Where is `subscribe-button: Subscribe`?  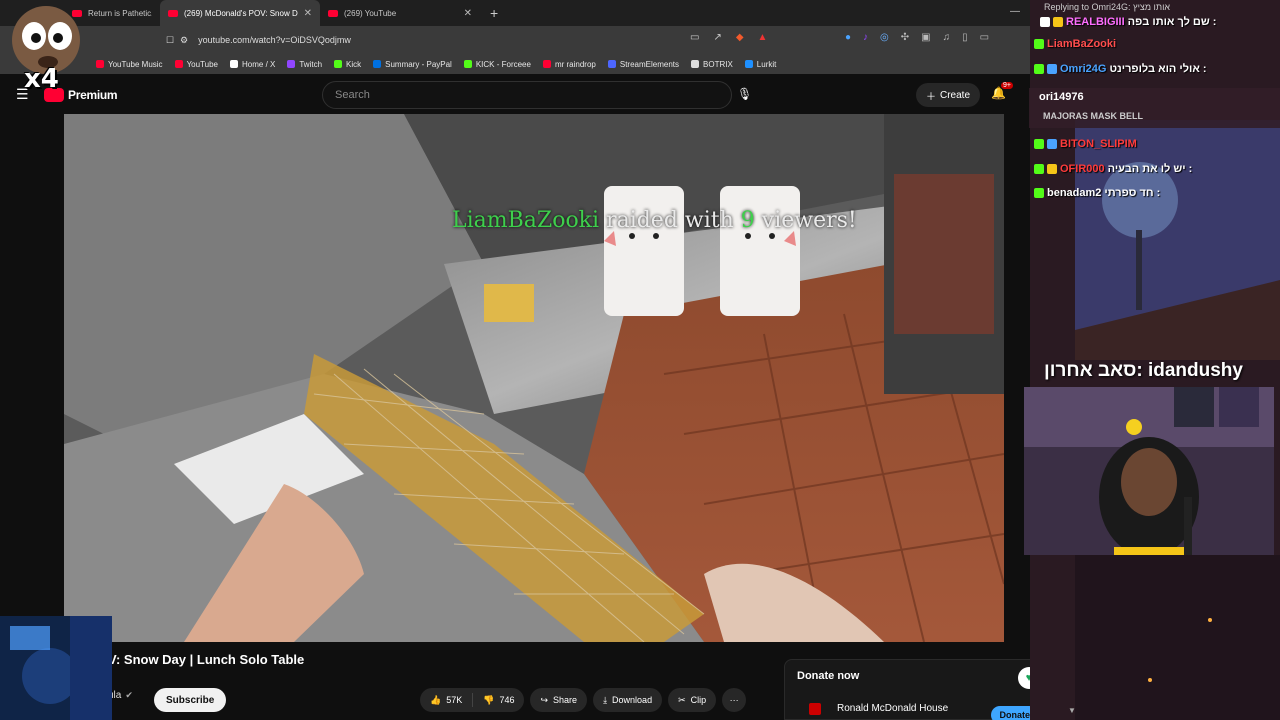 subscribe-button: Subscribe is located at coordinates (190, 700).